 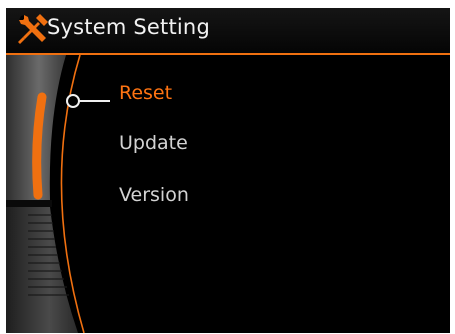 What do you see at coordinates (29, 203) in the screenshot?
I see `knob-divider` at bounding box center [29, 203].